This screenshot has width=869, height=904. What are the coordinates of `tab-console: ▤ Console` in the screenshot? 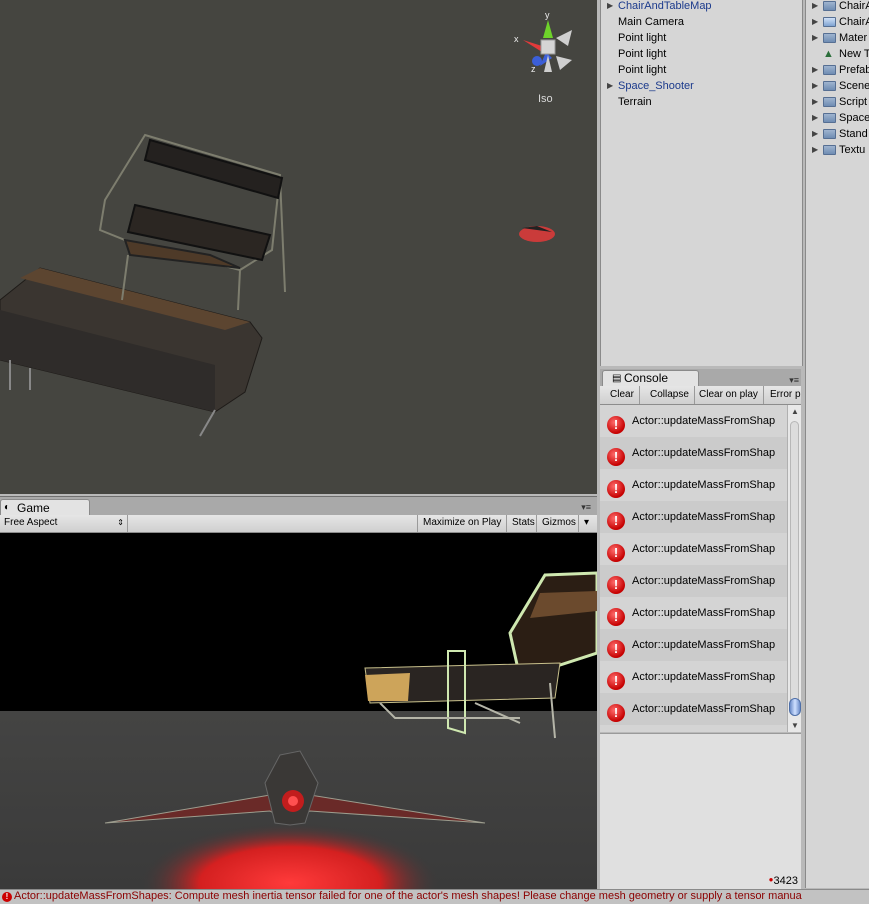 It's located at (650, 378).